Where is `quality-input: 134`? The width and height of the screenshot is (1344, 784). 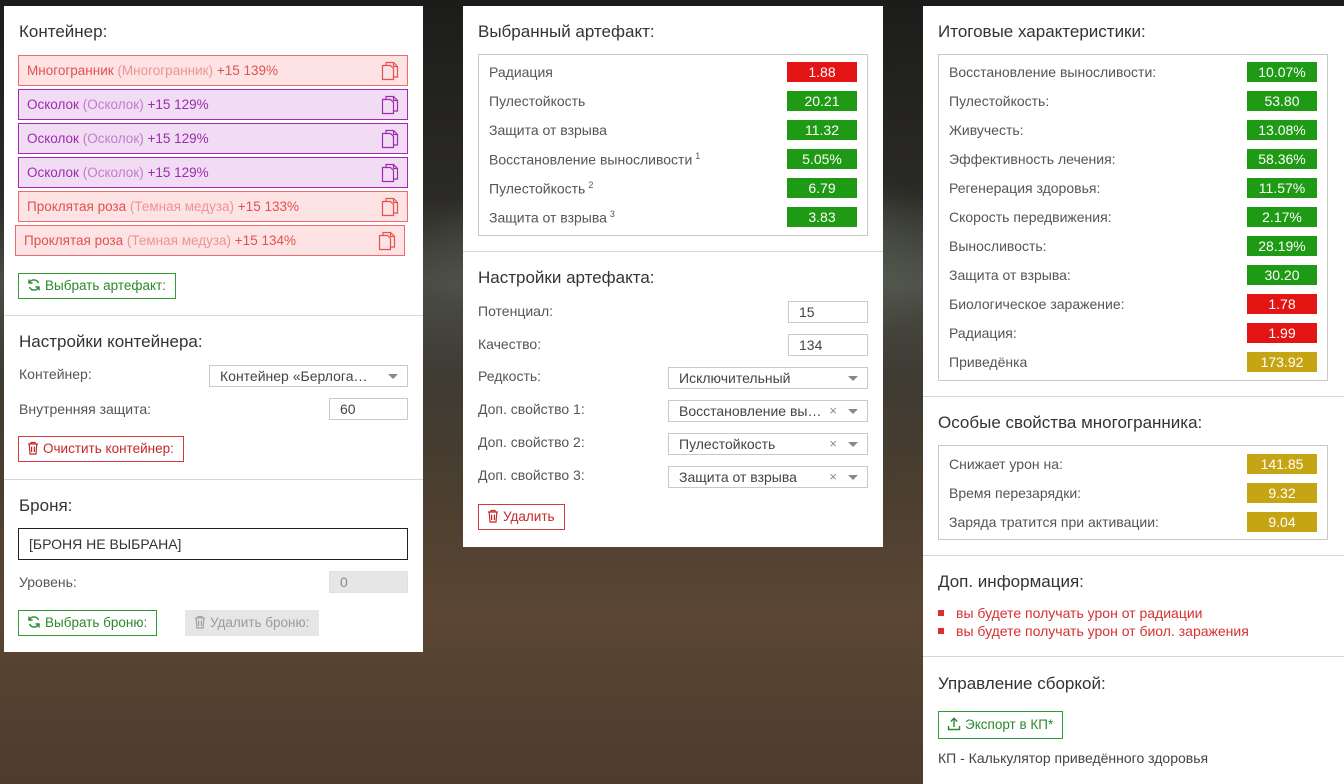 quality-input: 134 is located at coordinates (828, 345).